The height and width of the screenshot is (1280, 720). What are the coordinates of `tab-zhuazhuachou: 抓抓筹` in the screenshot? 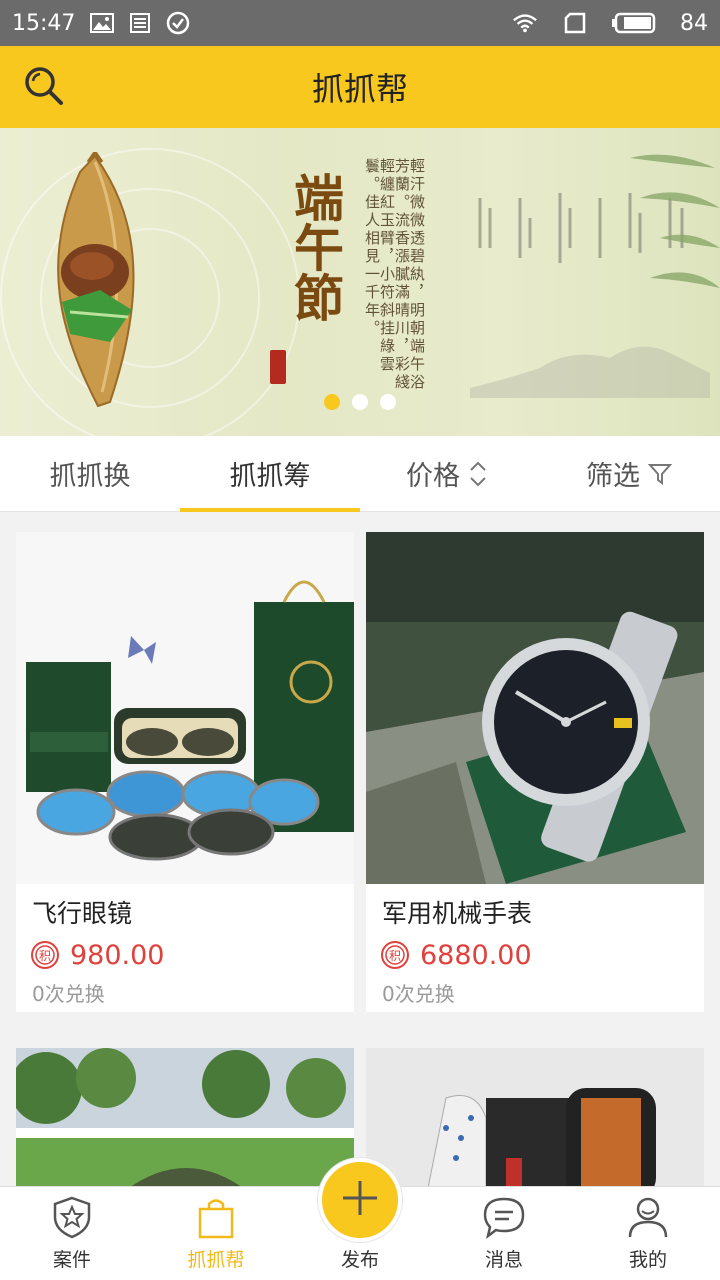 It's located at (270, 474).